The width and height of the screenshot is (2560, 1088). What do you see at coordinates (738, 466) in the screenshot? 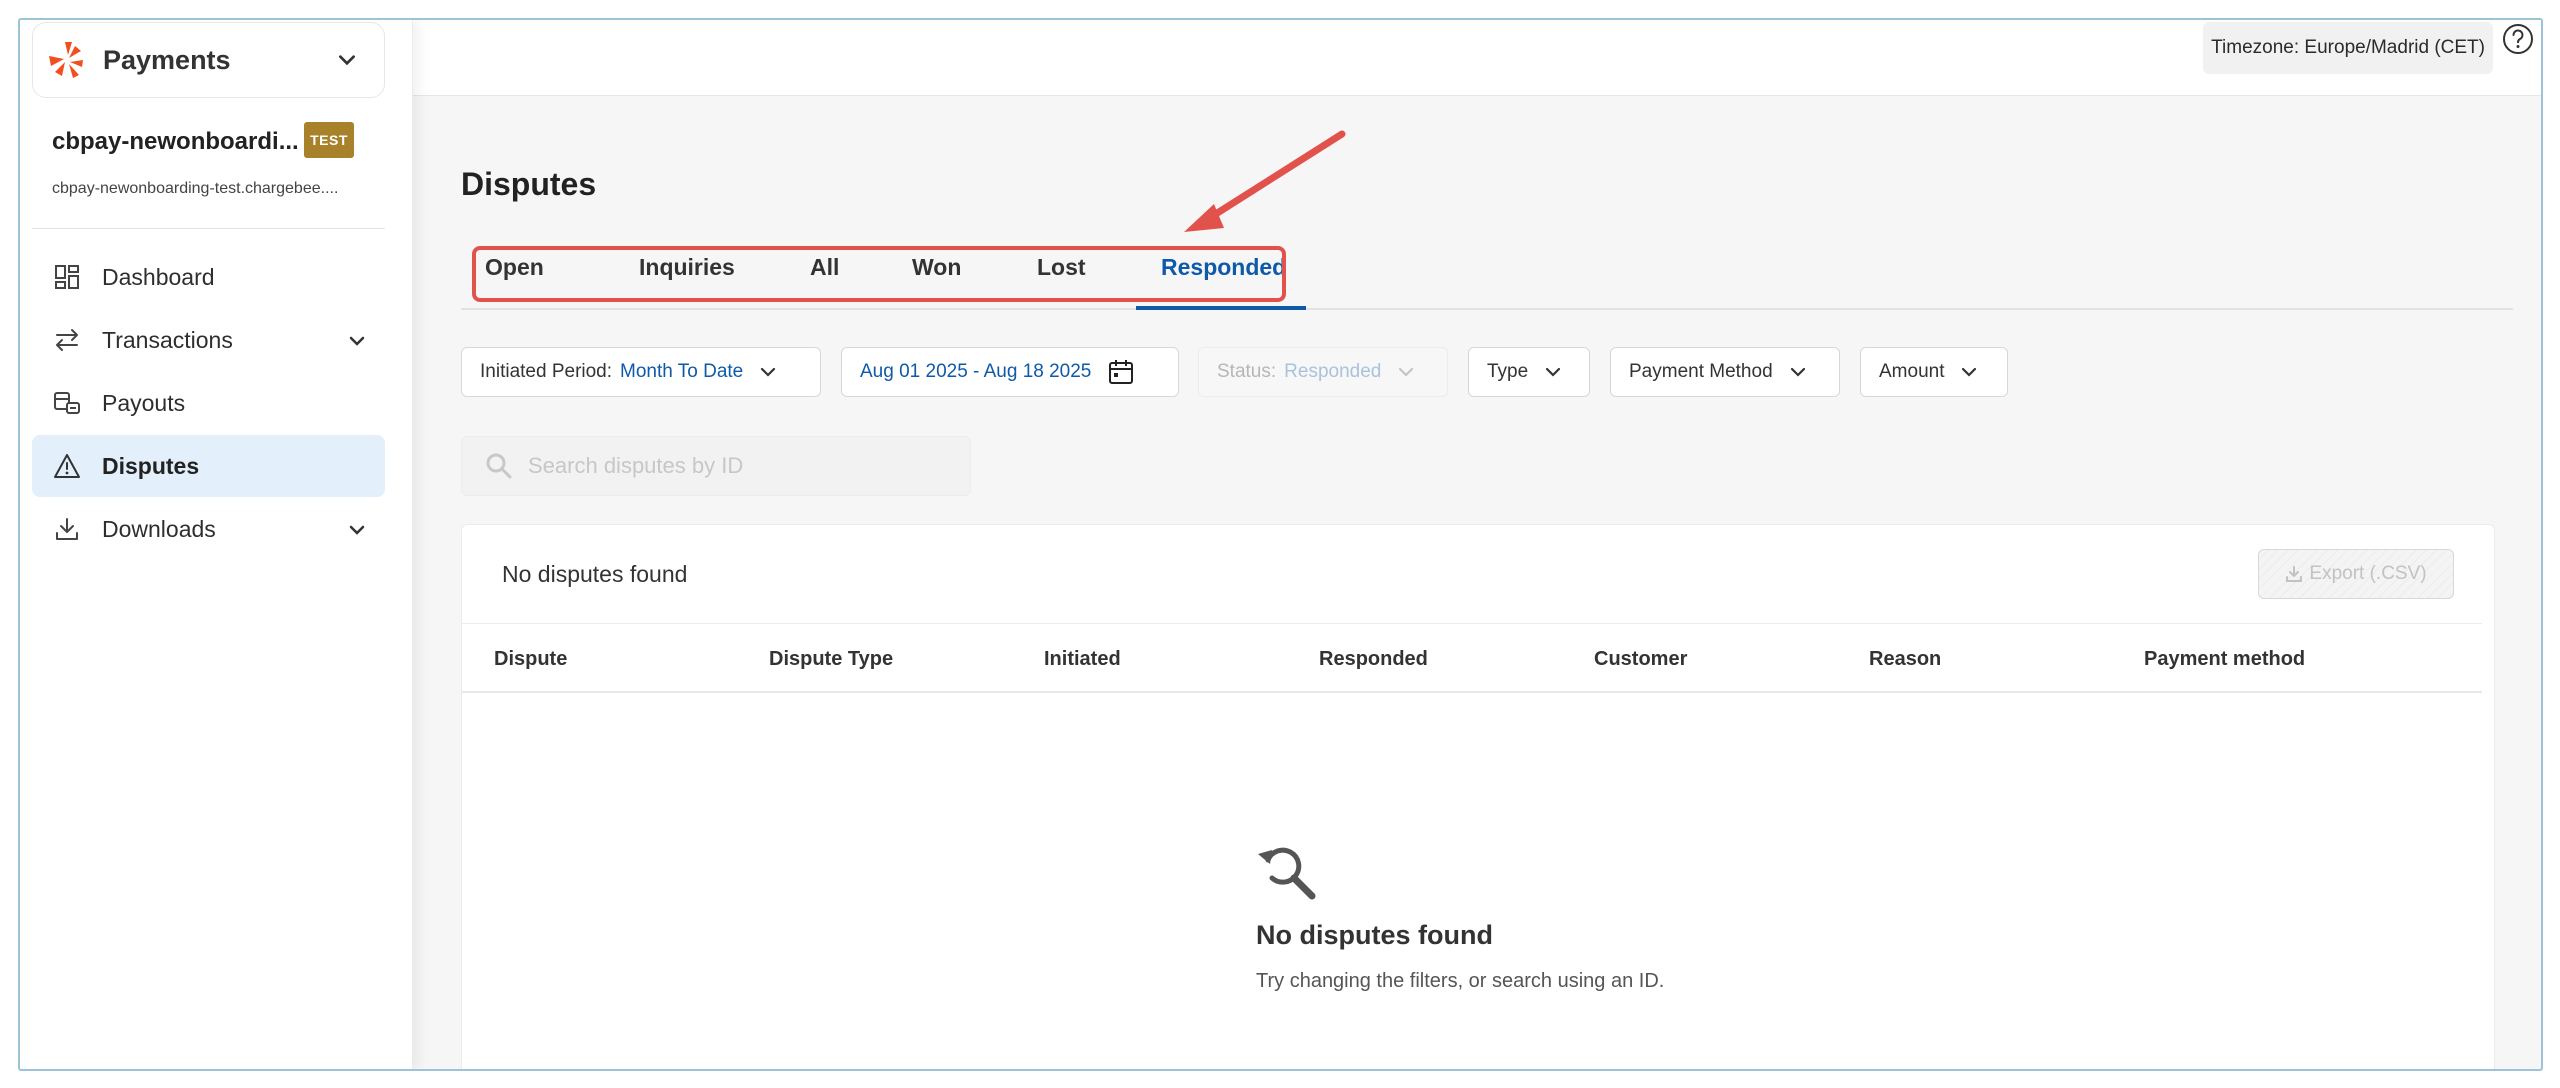
I see `search-input` at bounding box center [738, 466].